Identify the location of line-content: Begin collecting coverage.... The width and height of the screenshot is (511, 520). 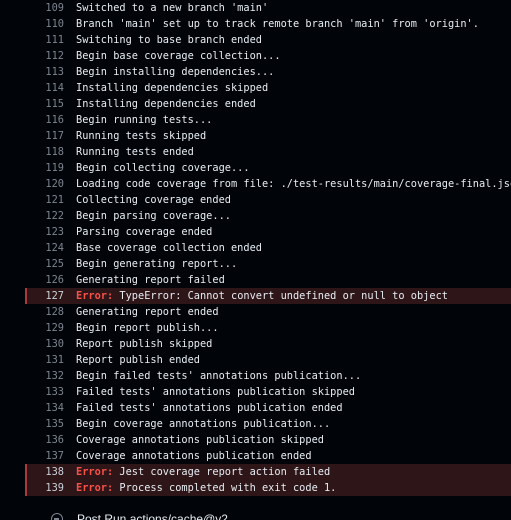
(163, 168).